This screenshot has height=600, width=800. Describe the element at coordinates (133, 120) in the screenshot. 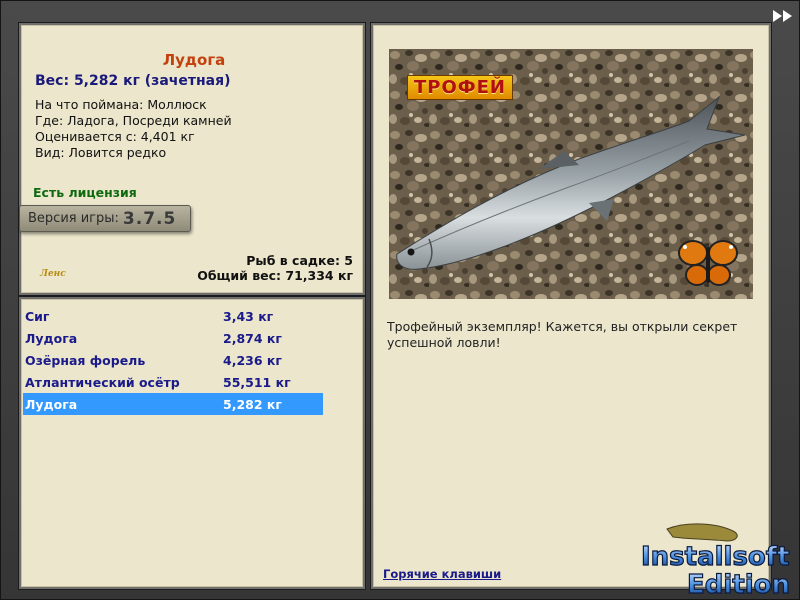

I see `fish-location: Где: Ладога, Посреди камней` at that location.